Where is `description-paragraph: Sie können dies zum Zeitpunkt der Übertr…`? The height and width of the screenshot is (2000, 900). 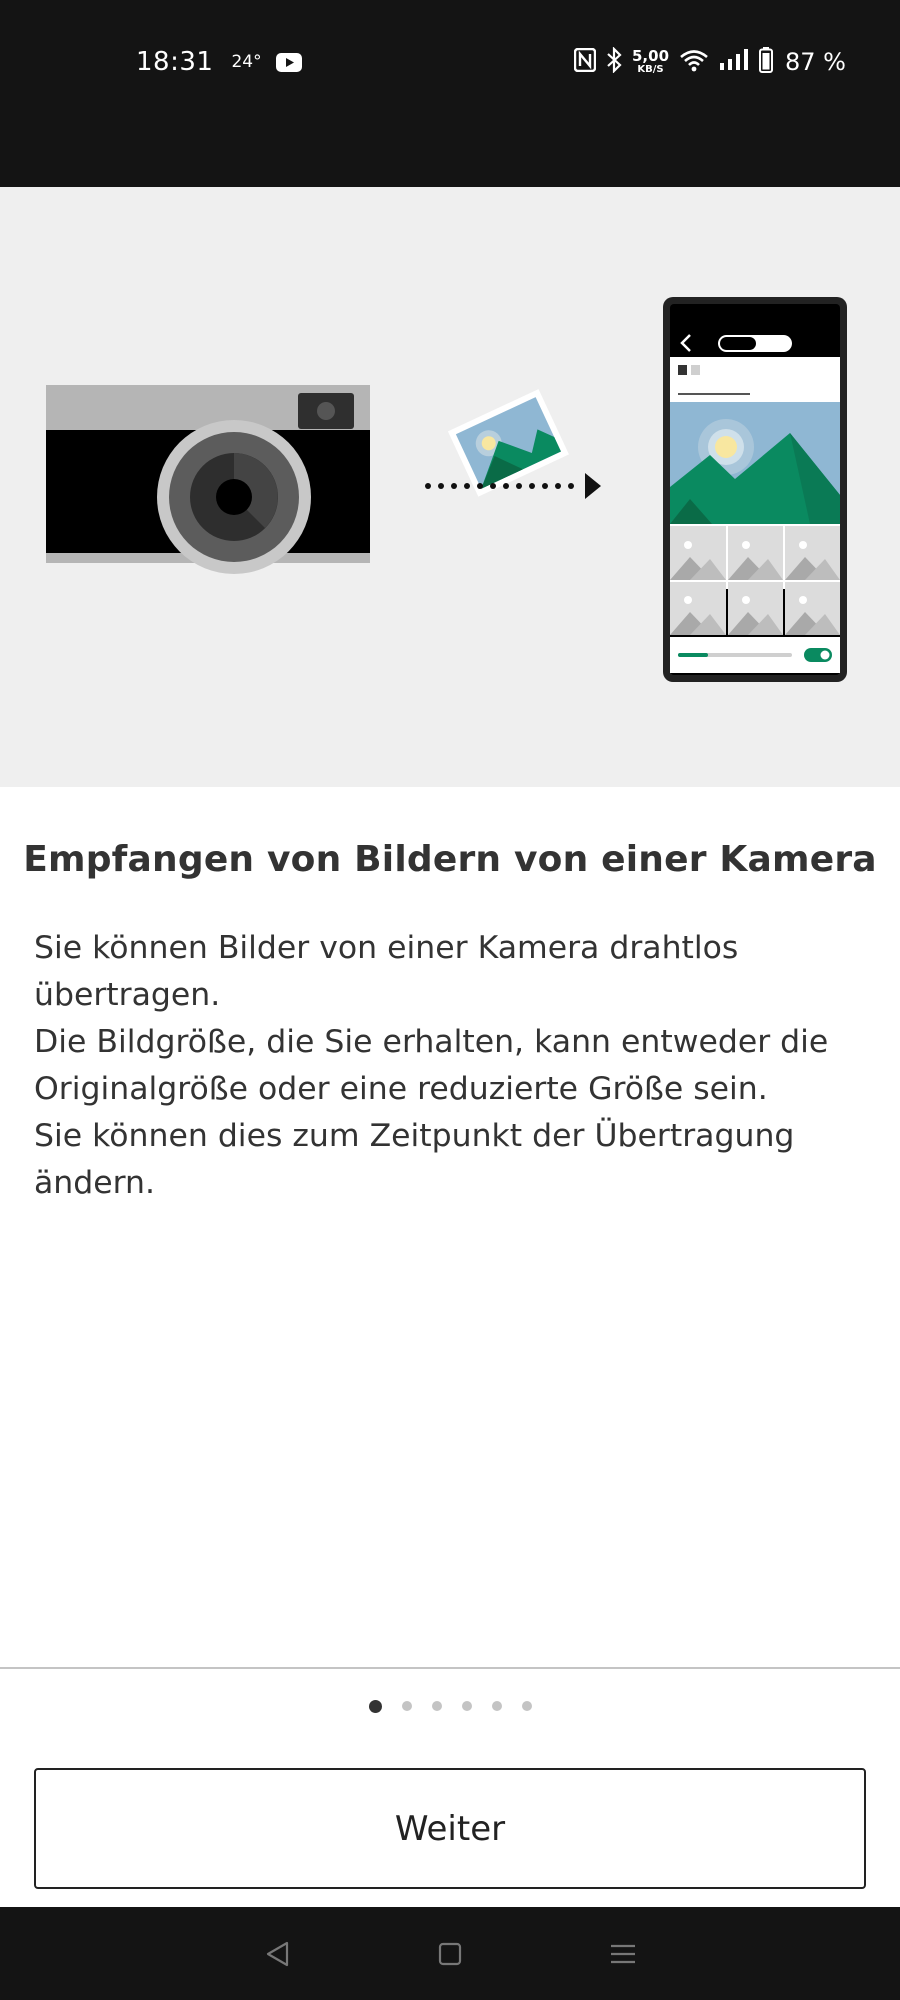 description-paragraph: Sie können dies zum Zeitpunkt der Übertr… is located at coordinates (414, 1159).